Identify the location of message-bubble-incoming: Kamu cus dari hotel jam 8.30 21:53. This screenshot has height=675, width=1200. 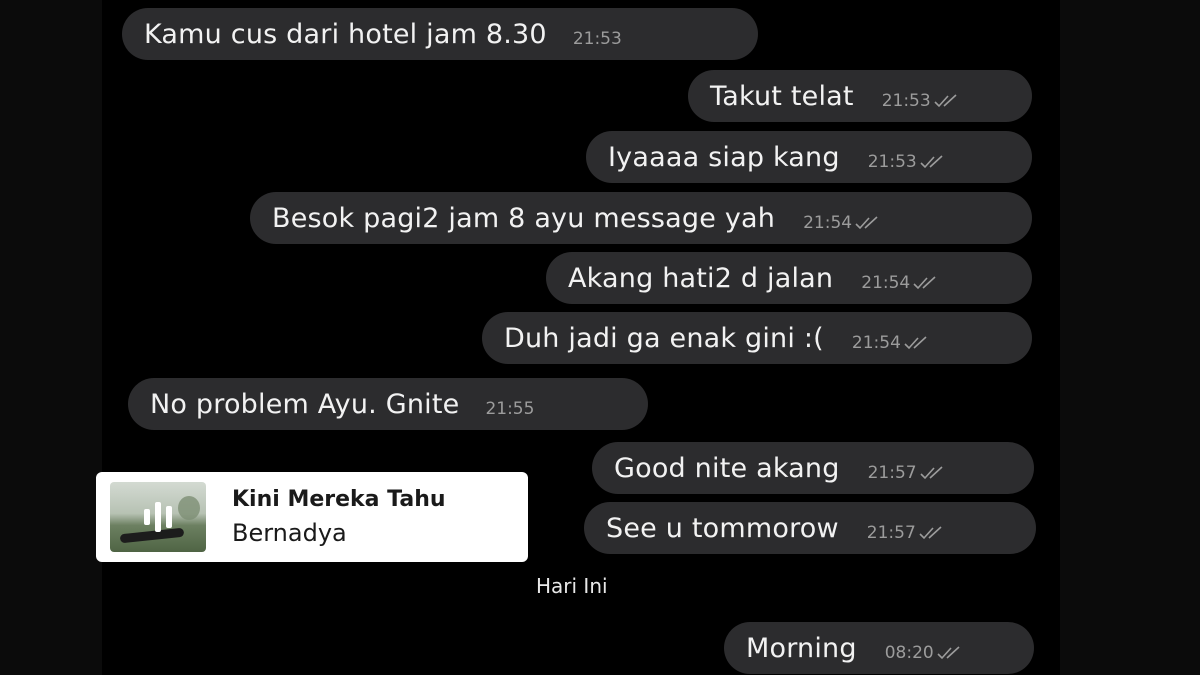
(440, 34).